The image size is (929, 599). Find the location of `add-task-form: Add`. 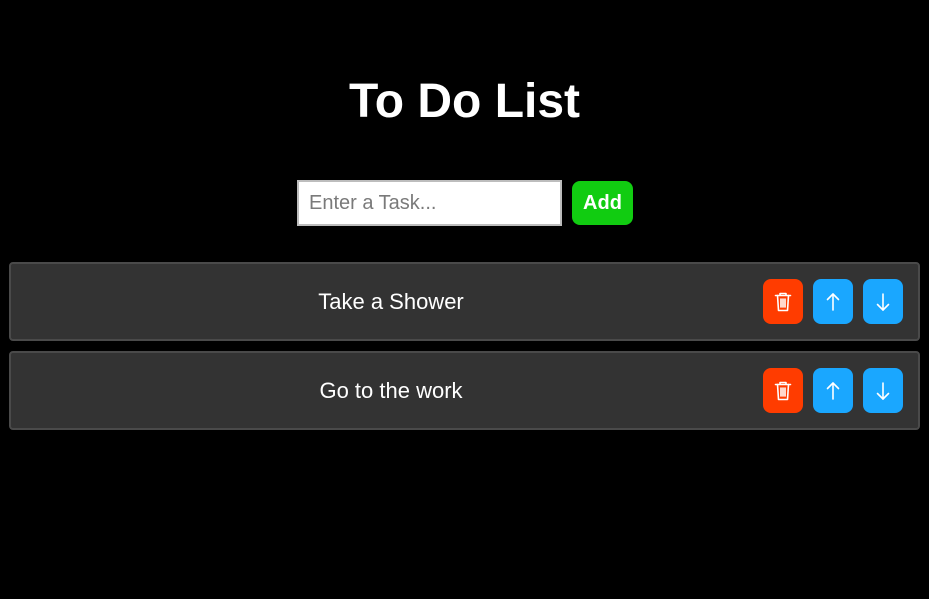

add-task-form: Add is located at coordinates (465, 203).